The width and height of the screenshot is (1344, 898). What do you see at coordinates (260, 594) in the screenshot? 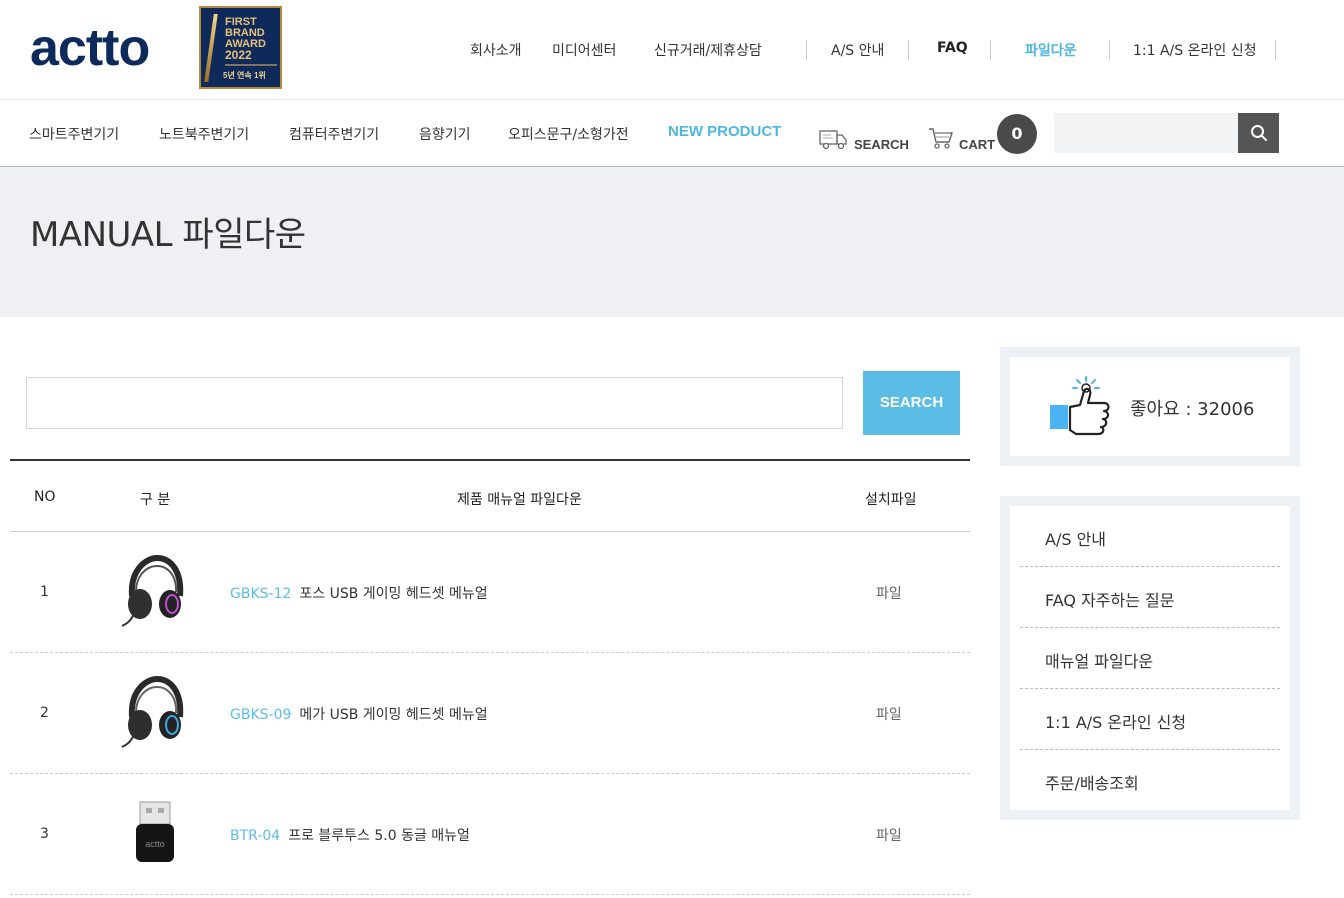
I see `row-code: GBKS-12` at bounding box center [260, 594].